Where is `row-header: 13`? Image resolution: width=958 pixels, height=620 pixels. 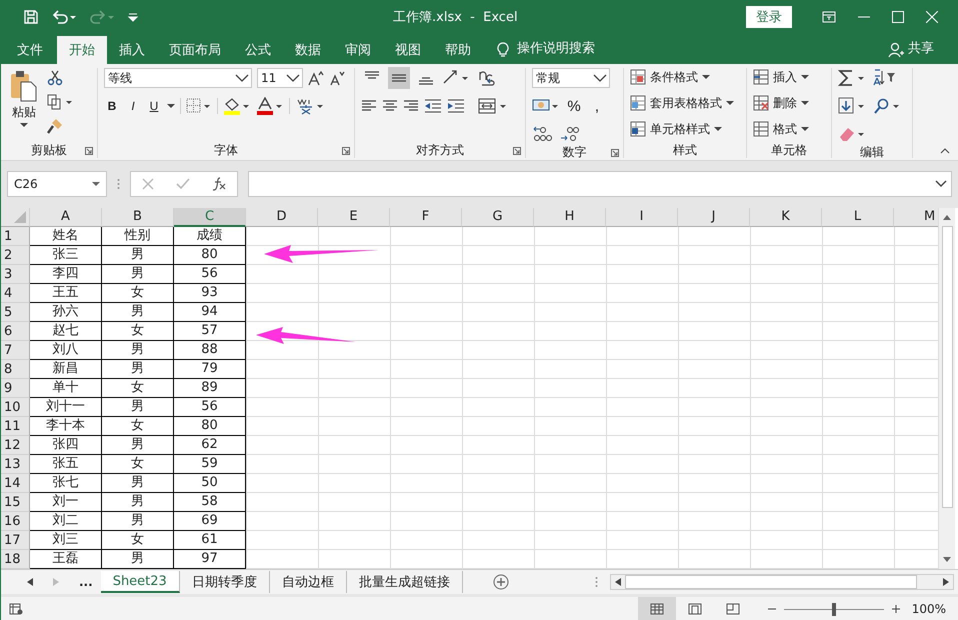
row-header: 13 is located at coordinates (15, 464).